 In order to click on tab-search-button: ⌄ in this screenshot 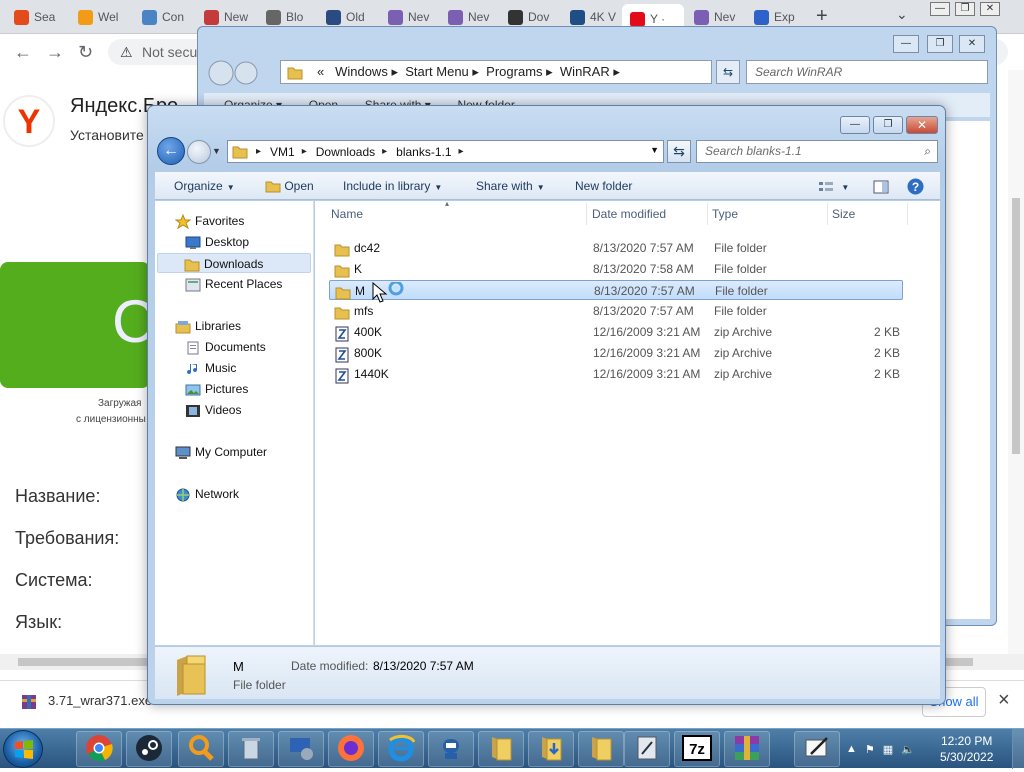, I will do `click(902, 14)`.